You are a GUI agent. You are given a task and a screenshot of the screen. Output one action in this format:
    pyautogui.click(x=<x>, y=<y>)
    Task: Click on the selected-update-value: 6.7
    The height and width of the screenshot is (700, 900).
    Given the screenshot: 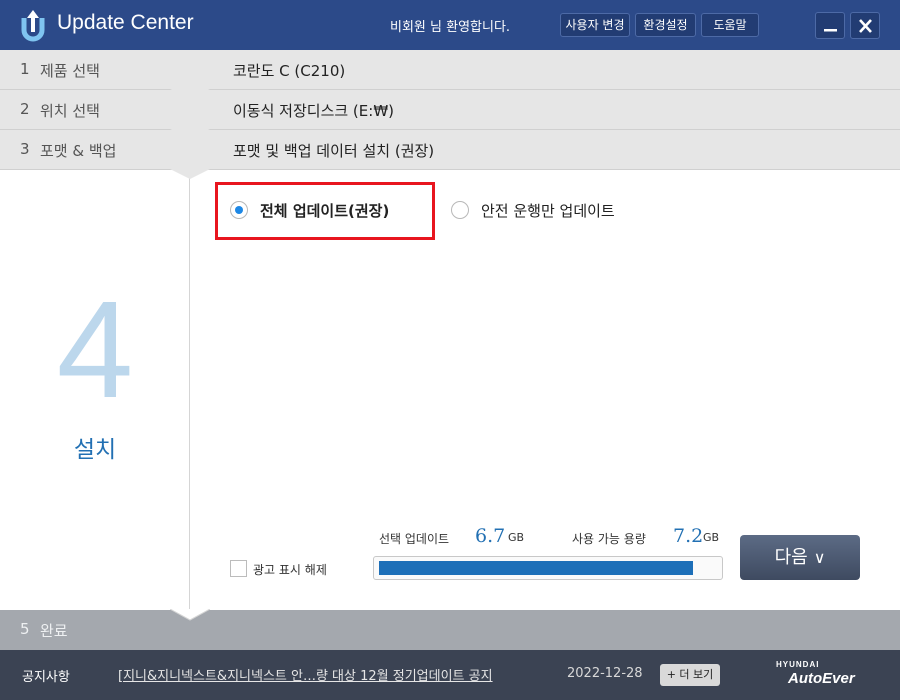 What is the action you would take?
    pyautogui.click(x=490, y=536)
    